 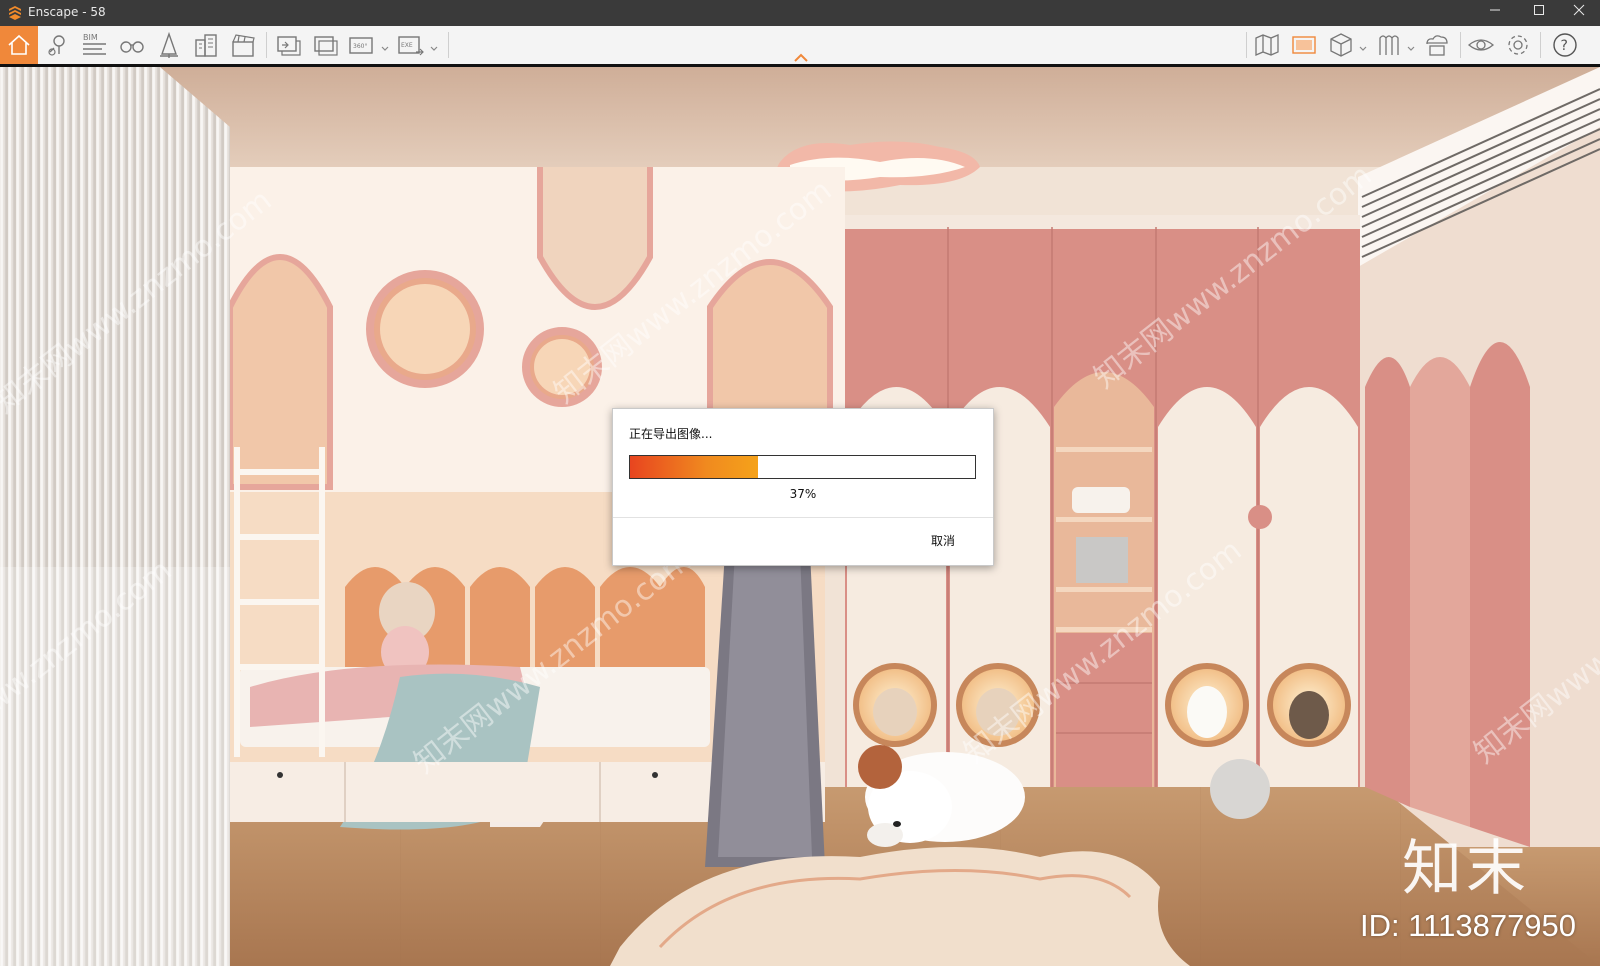 I want to click on buildings-button, so click(x=206, y=45).